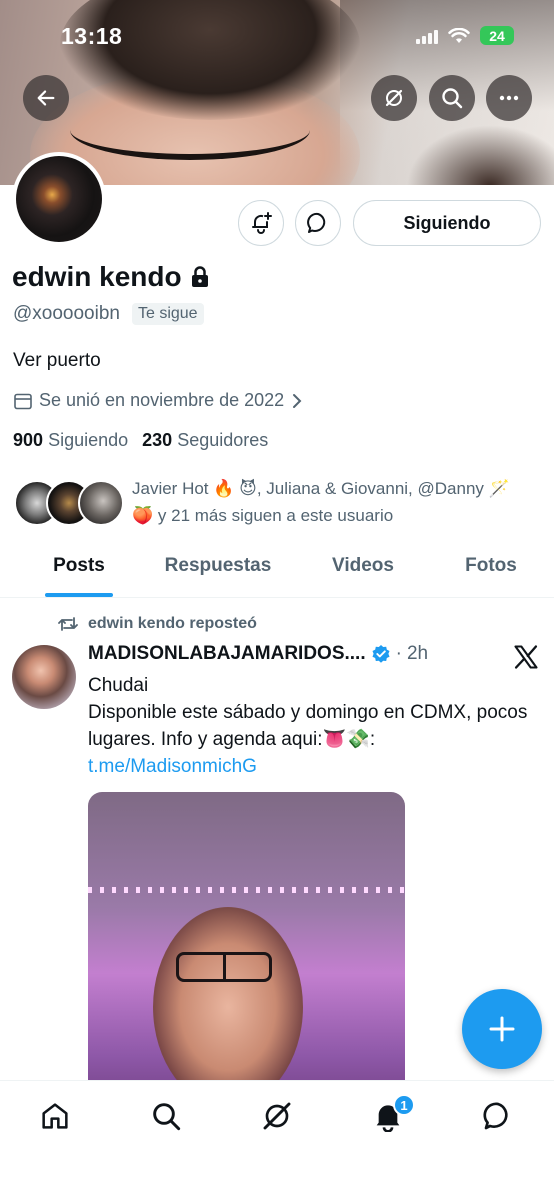 Image resolution: width=554 pixels, height=1199 pixels. I want to click on following-button: Siguiendo, so click(447, 223).